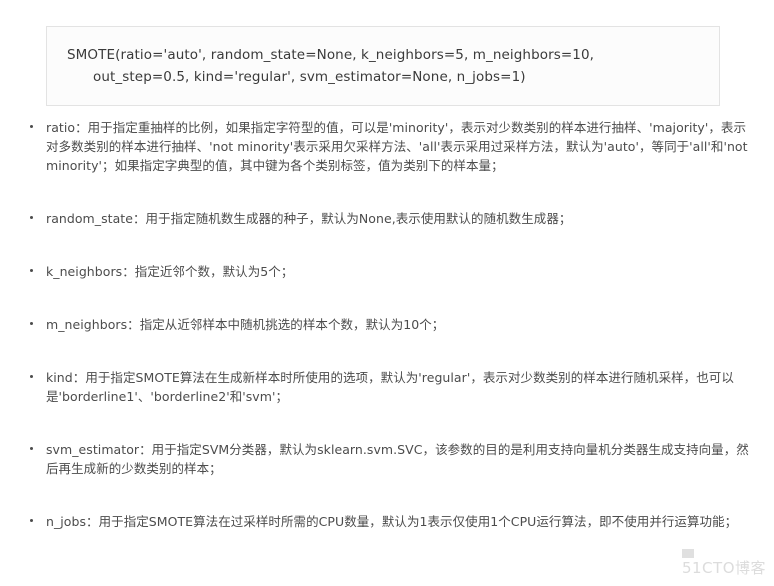 The image size is (774, 586). Describe the element at coordinates (387, 271) in the screenshot. I see `list-item: k_neighbors：指定近邻个数，默认为5个；` at that location.